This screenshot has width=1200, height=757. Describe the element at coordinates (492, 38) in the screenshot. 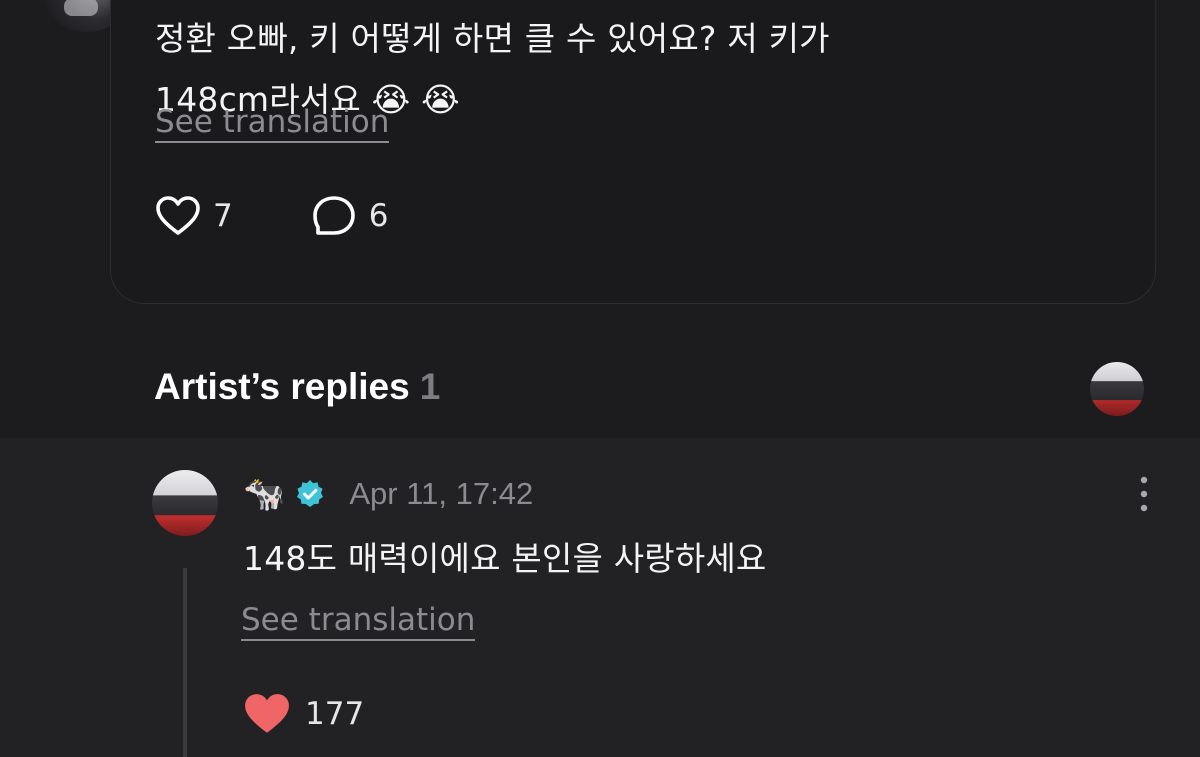

I see `post-text-line: 정환 오빠, 키 어떻게 하면 클 수 있어요? 저 키가` at that location.